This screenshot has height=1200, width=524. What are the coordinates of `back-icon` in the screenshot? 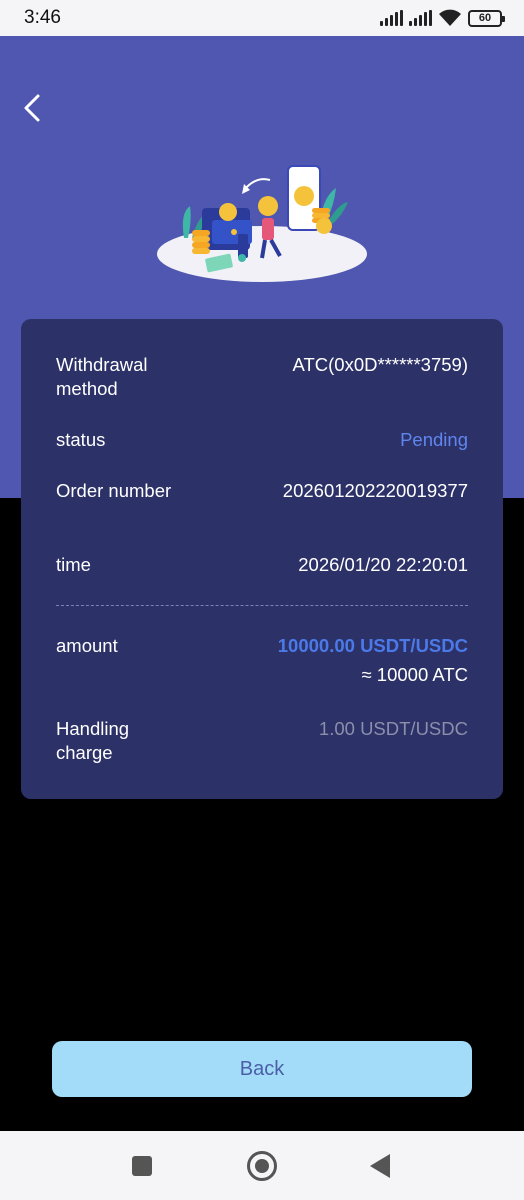 It's located at (380, 1166).